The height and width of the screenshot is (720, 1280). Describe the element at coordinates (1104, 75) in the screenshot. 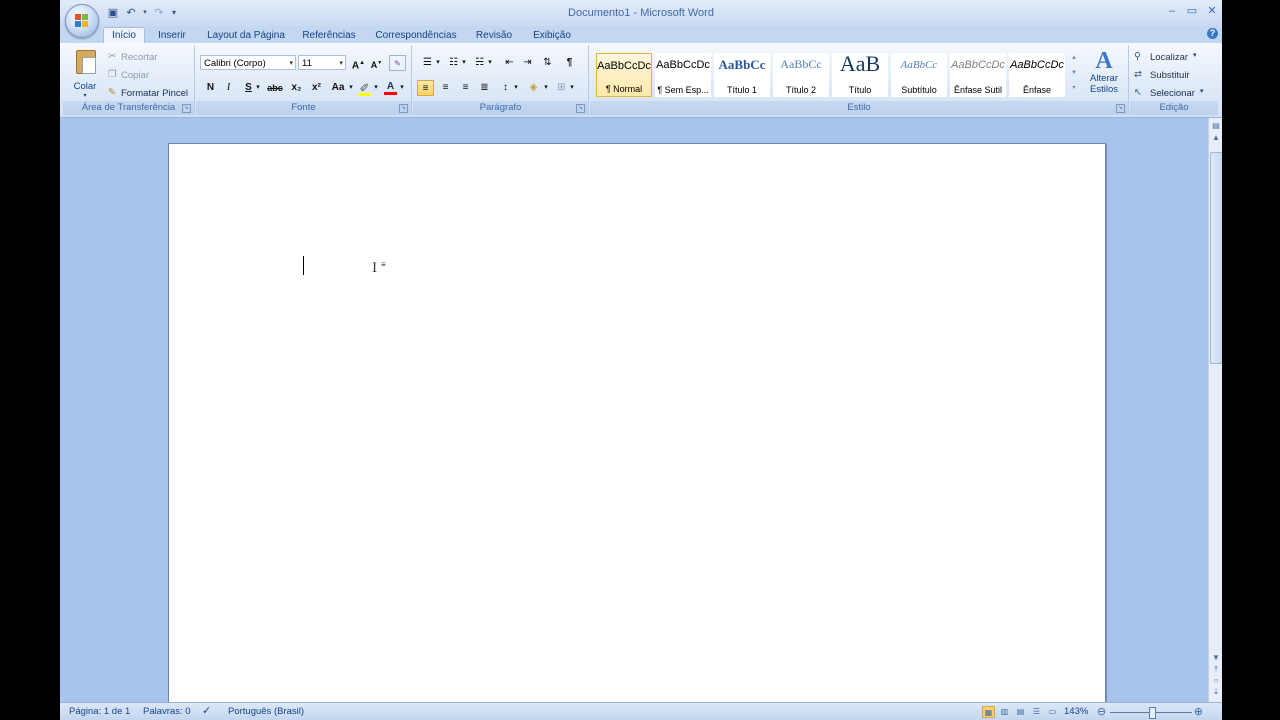

I see `change-styles-button: A Alterar Estilos` at that location.